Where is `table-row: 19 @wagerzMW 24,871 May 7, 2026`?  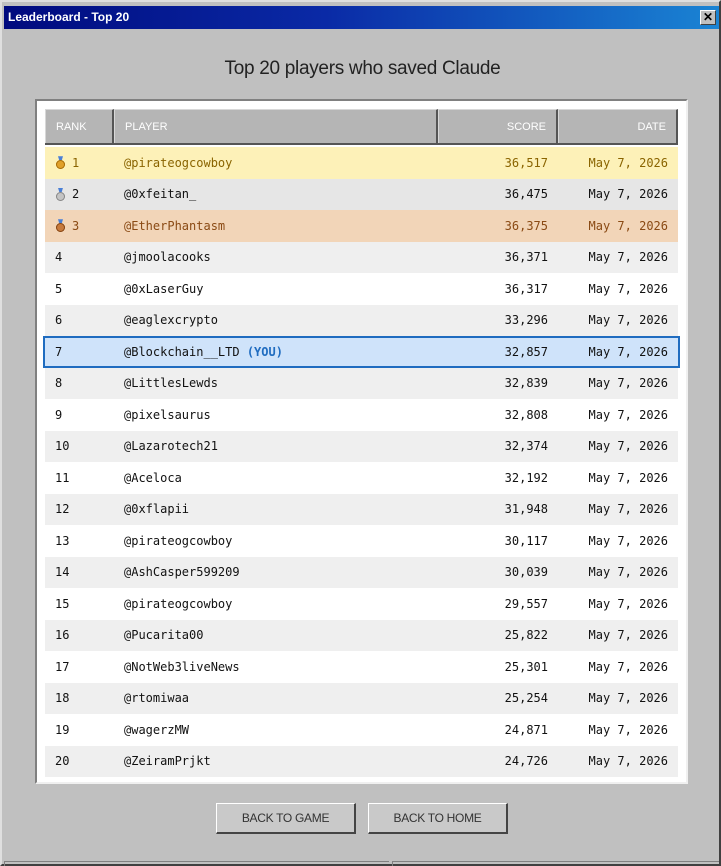 table-row: 19 @wagerzMW 24,871 May 7, 2026 is located at coordinates (361, 730).